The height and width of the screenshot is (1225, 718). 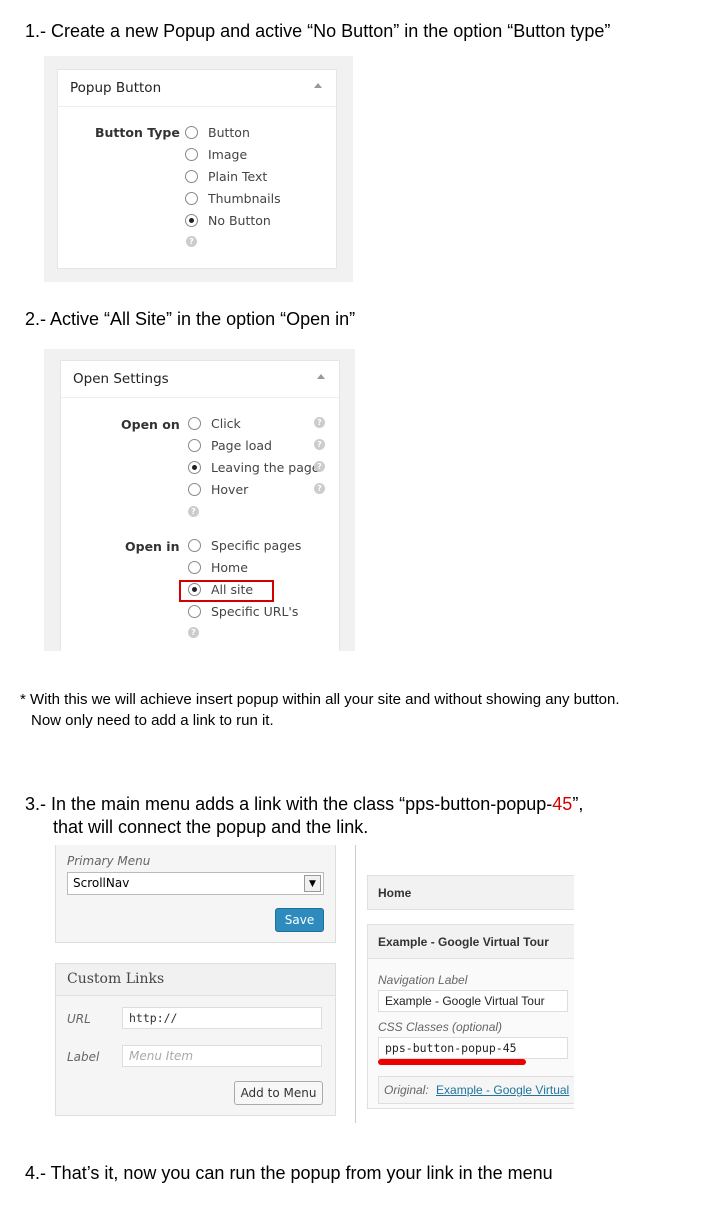 I want to click on menu-select: ScrollNav ▼, so click(x=195, y=883).